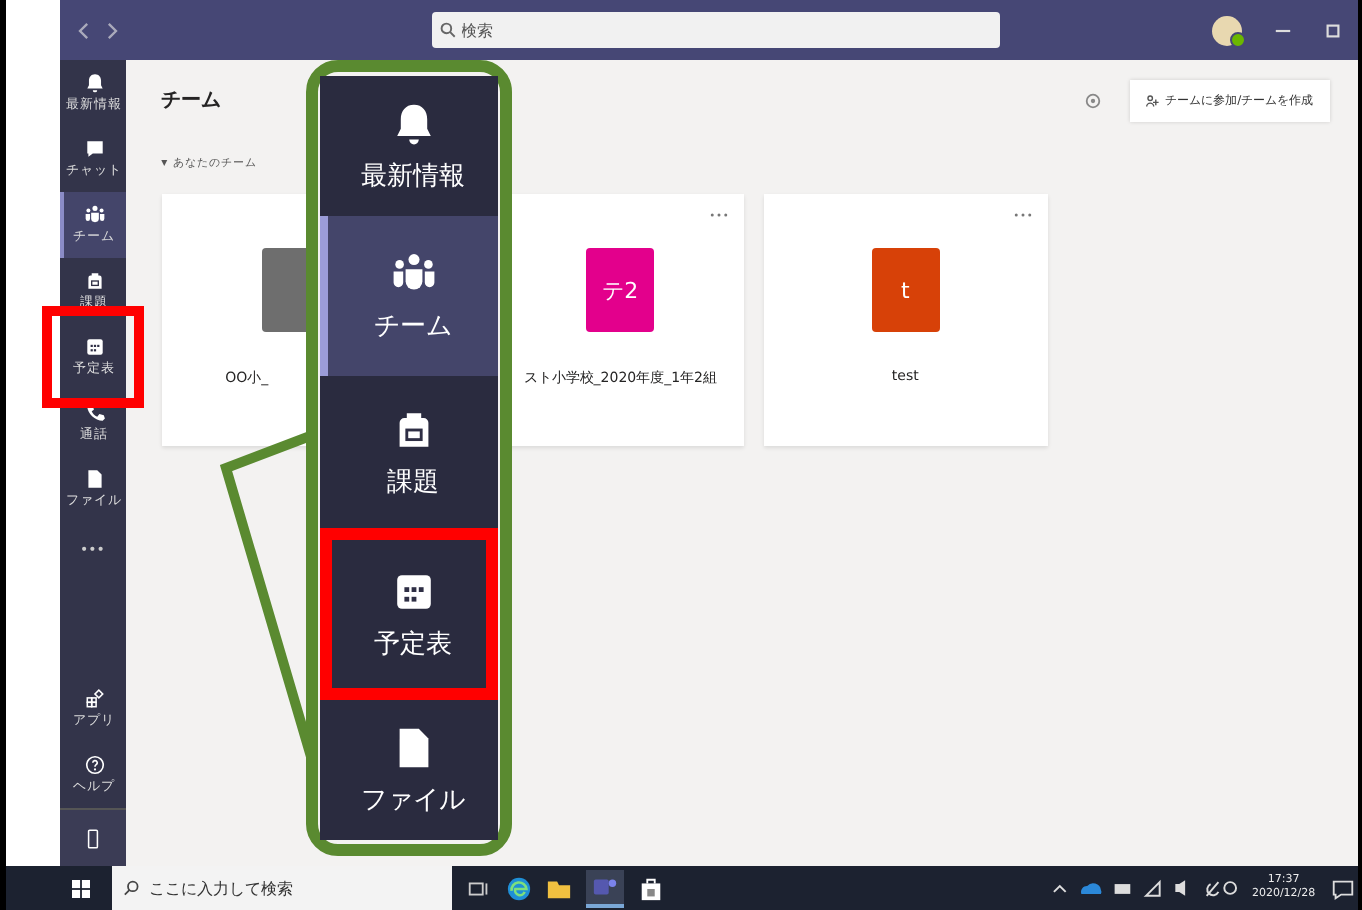 This screenshot has width=1362, height=910. Describe the element at coordinates (1237, 39) in the screenshot. I see `status-dot-icon` at that location.